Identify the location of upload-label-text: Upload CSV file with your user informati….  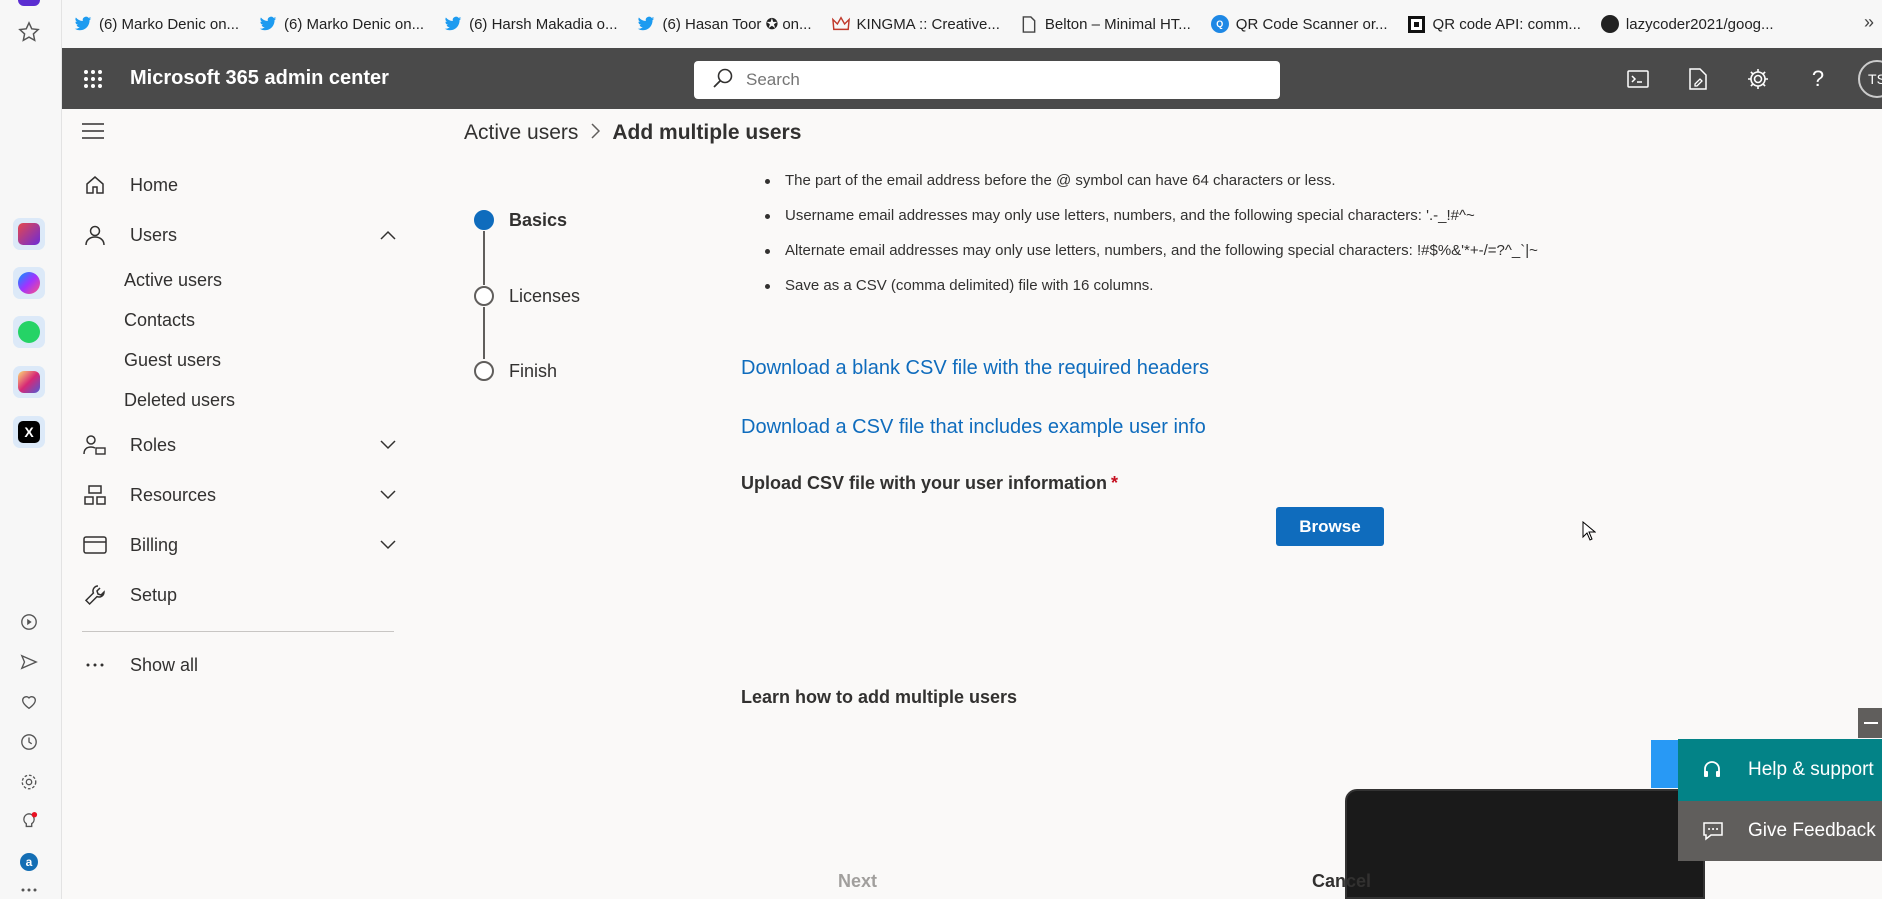
(924, 483).